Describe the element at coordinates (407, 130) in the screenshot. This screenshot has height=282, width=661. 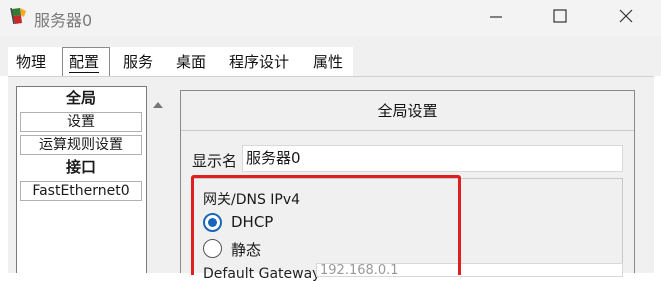
I see `title-divider` at that location.